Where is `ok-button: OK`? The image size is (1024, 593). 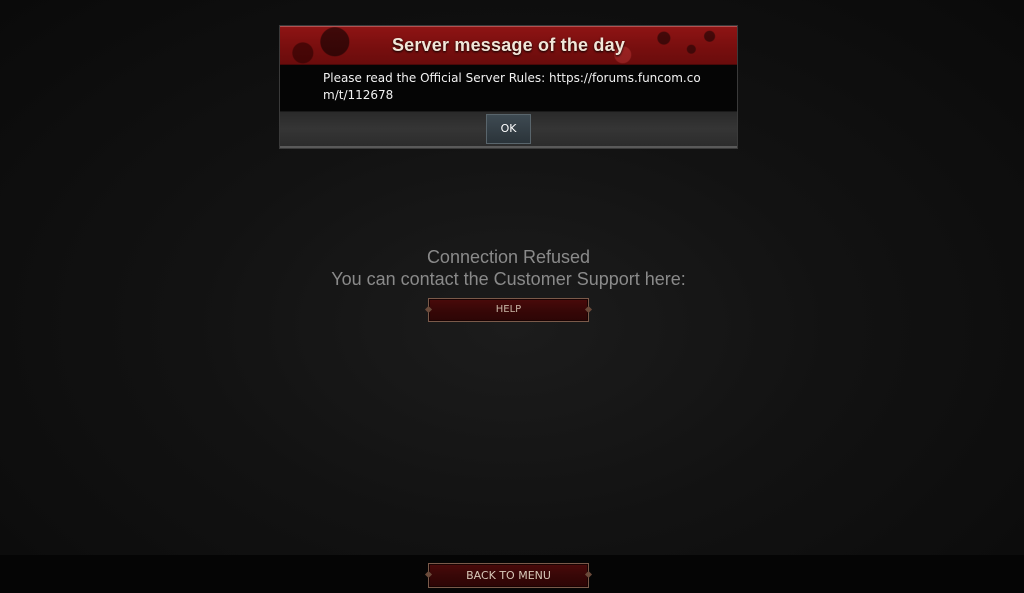 ok-button: OK is located at coordinates (508, 129).